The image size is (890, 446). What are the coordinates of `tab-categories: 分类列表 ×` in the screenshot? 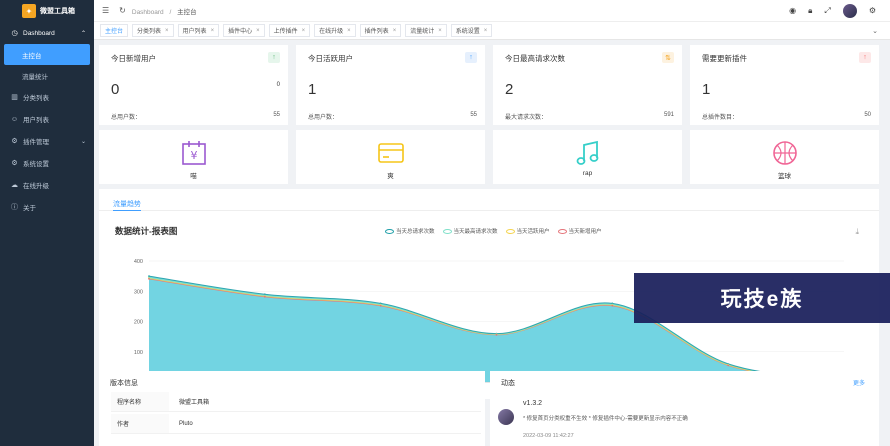 It's located at (153, 30).